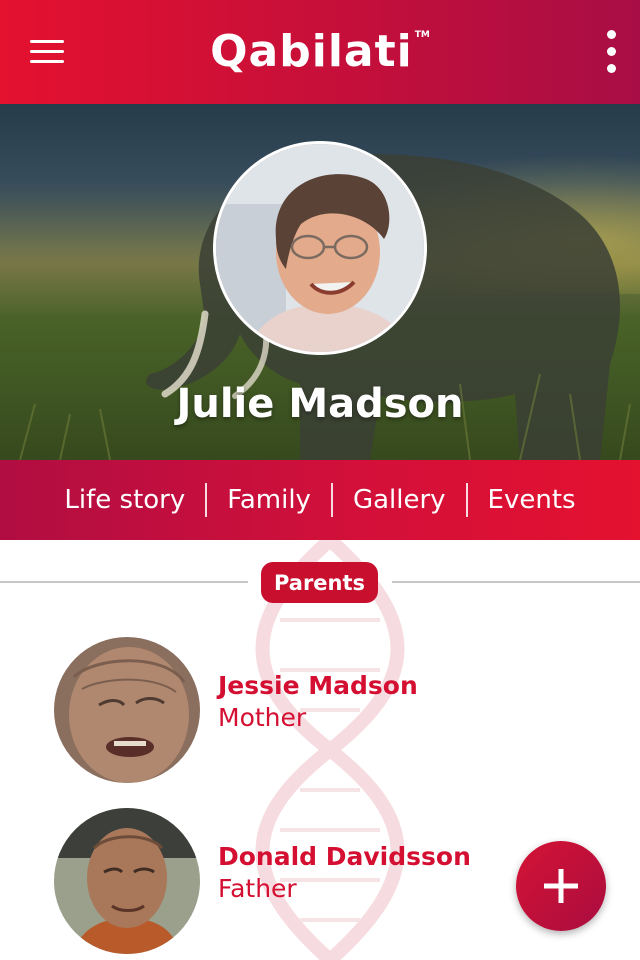  Describe the element at coordinates (124, 500) in the screenshot. I see `tab-life-story: Life story` at that location.